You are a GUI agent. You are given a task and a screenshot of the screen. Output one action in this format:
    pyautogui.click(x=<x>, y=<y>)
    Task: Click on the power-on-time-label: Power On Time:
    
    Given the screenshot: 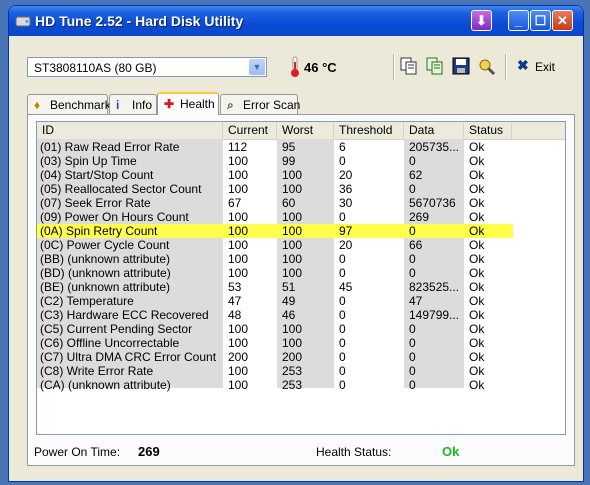 What is the action you would take?
    pyautogui.click(x=77, y=452)
    